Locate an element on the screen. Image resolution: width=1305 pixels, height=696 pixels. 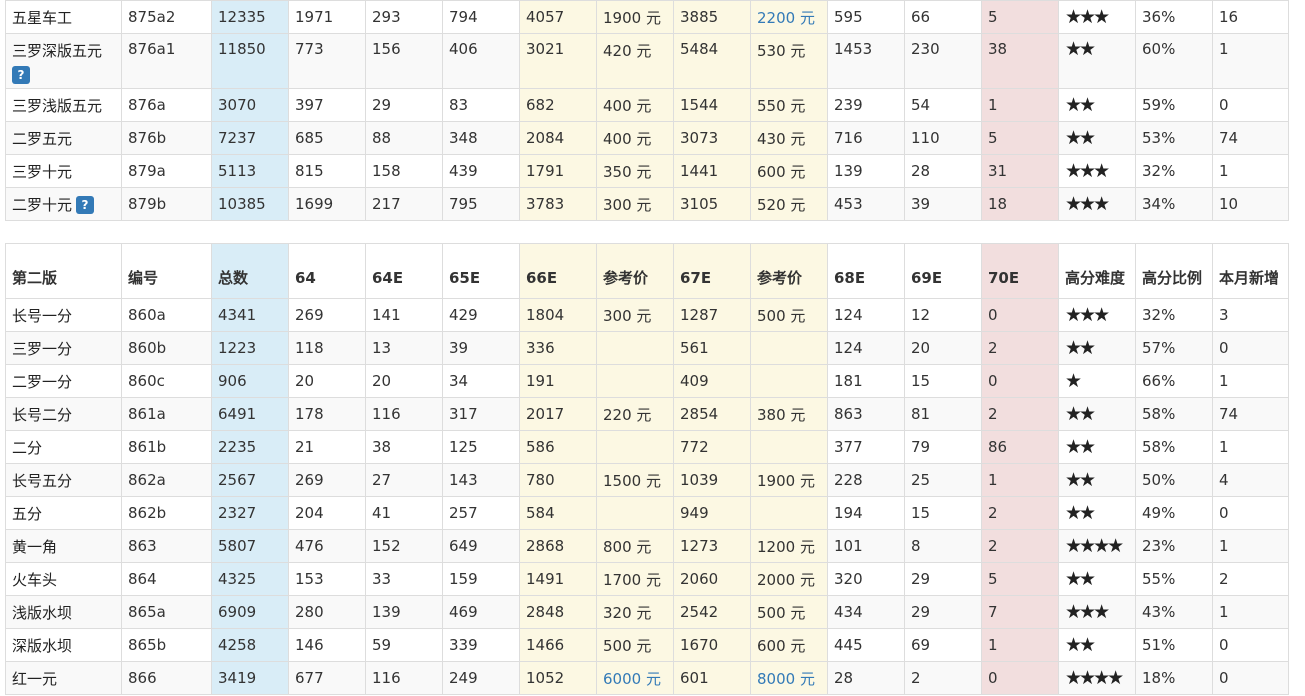
cell-70e: 2 is located at coordinates (1020, 414).